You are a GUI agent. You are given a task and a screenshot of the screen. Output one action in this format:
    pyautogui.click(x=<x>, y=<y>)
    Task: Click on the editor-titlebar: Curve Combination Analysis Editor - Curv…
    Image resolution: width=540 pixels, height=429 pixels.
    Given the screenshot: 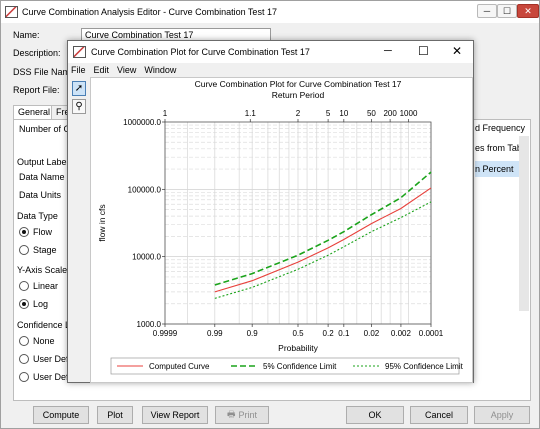 What is the action you would take?
    pyautogui.click(x=270, y=12)
    